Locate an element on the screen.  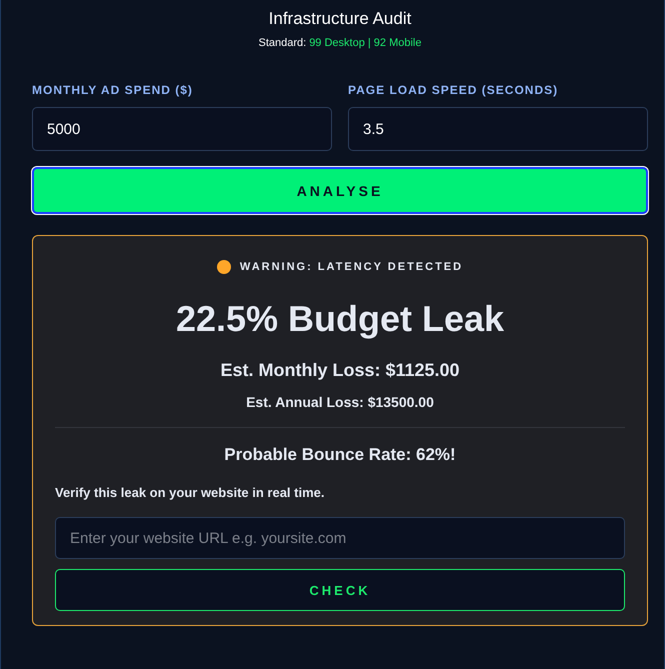
status-label: WARNING: LATENCY DETECTED is located at coordinates (352, 267).